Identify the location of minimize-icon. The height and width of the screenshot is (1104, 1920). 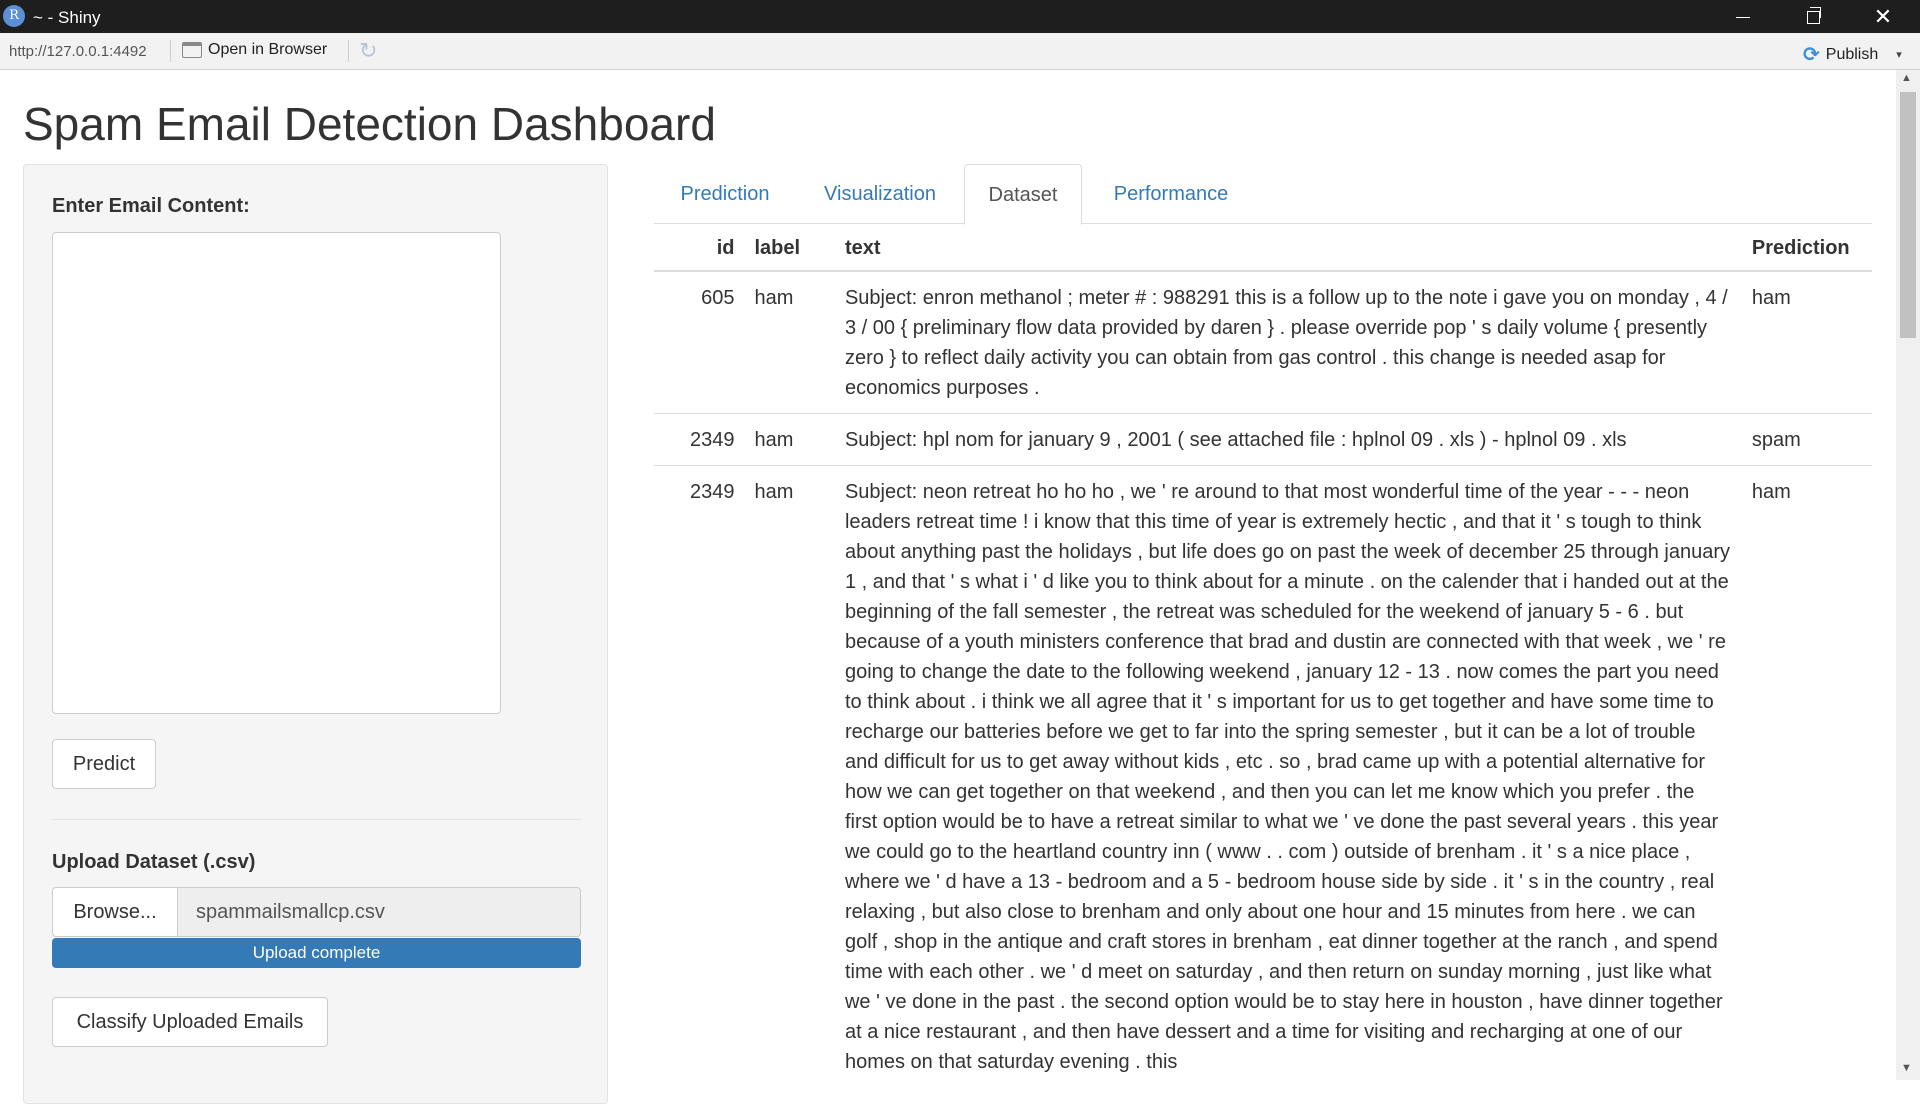
(1743, 17).